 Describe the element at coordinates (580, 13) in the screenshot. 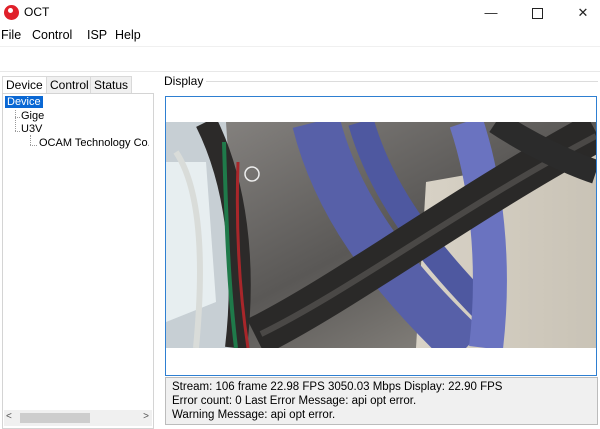

I see `close-button: ✕` at that location.